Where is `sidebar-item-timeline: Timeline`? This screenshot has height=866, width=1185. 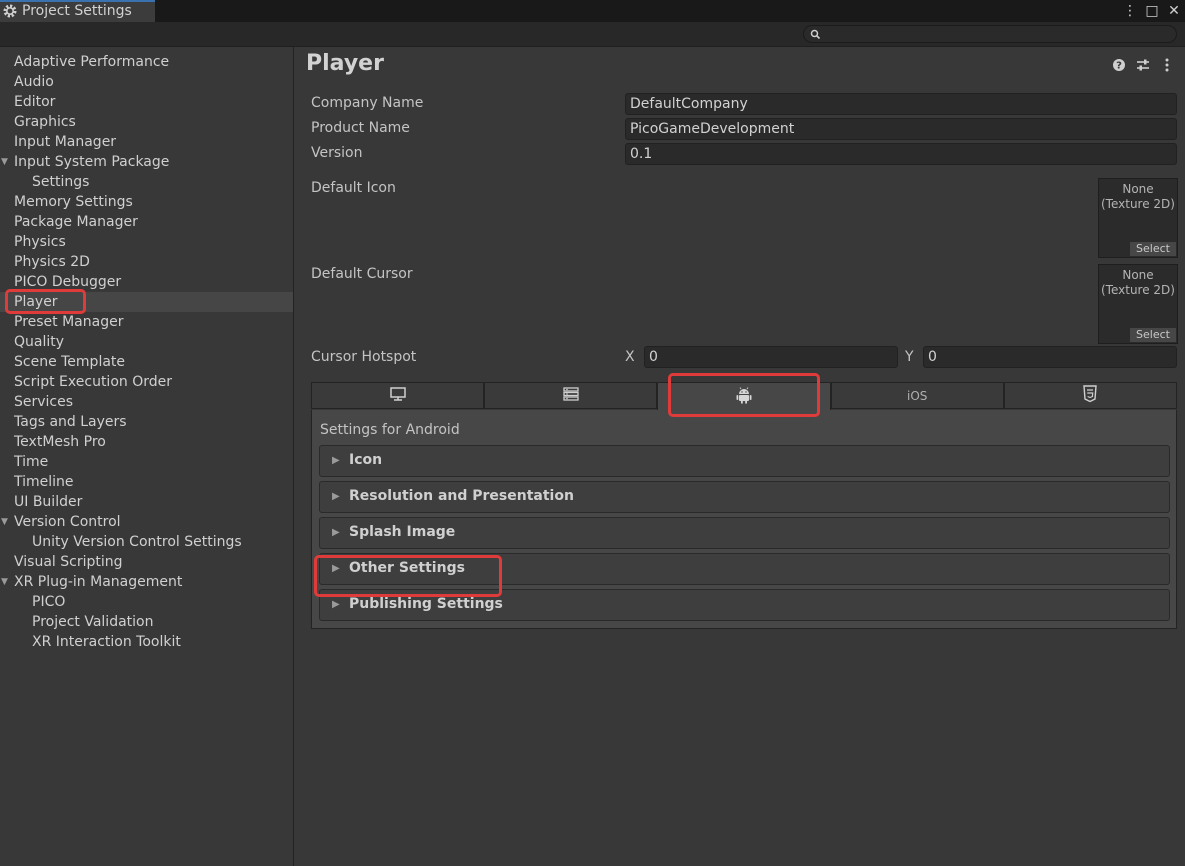
sidebar-item-timeline: Timeline is located at coordinates (146, 482).